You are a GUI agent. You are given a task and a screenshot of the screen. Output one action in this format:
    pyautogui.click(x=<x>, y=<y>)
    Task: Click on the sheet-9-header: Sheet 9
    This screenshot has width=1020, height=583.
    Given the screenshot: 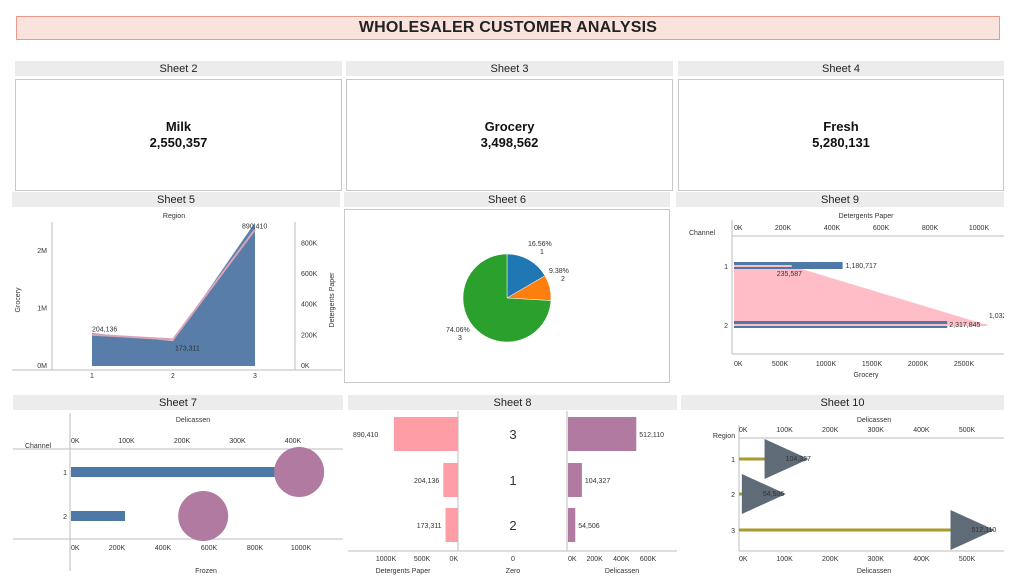 What is the action you would take?
    pyautogui.click(x=840, y=199)
    